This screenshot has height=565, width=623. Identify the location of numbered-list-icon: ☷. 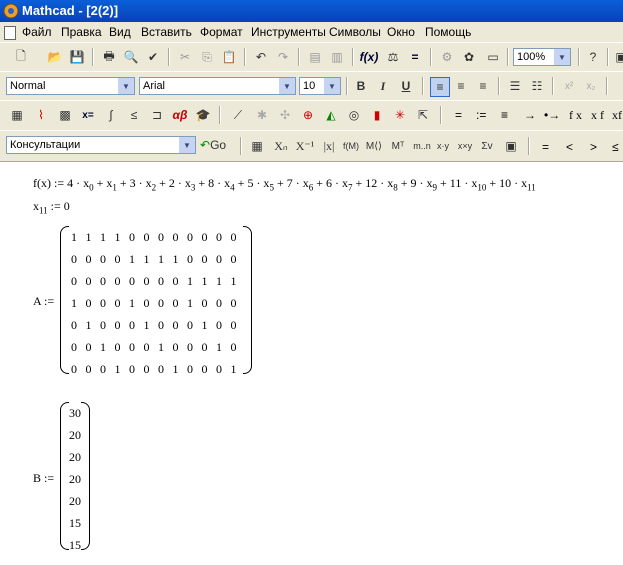
(537, 86).